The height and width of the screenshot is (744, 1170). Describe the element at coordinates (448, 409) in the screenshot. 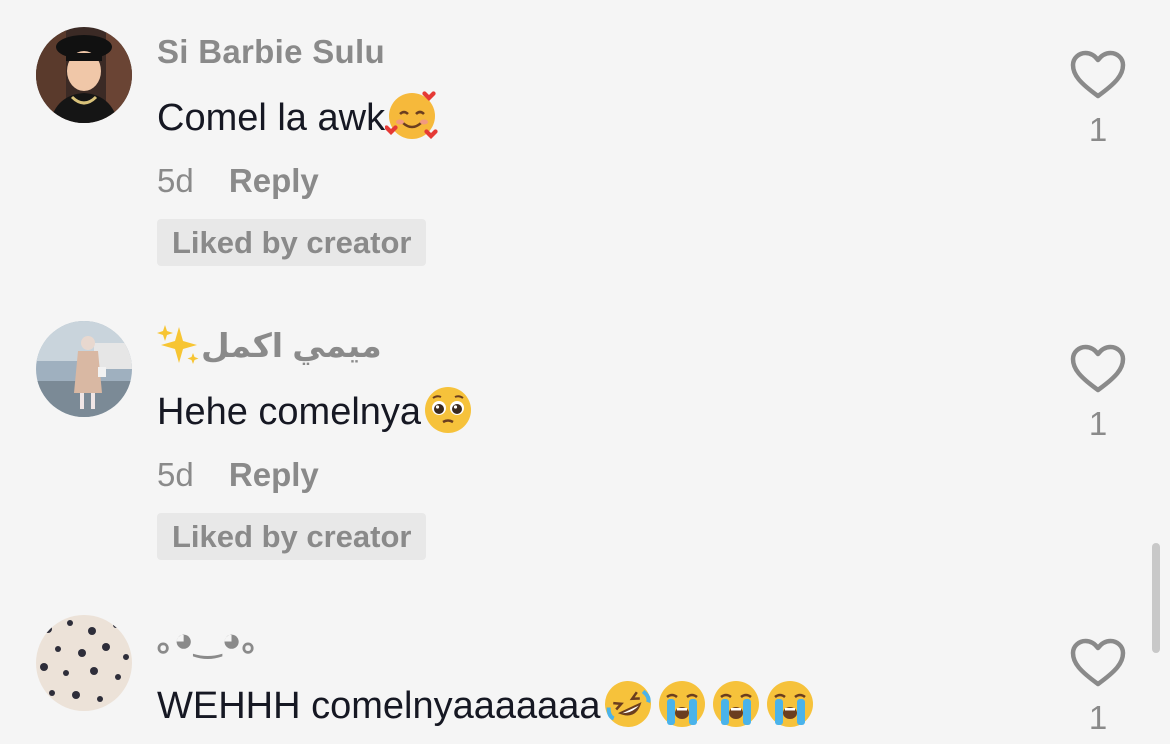

I see `pleading-face-icon` at that location.